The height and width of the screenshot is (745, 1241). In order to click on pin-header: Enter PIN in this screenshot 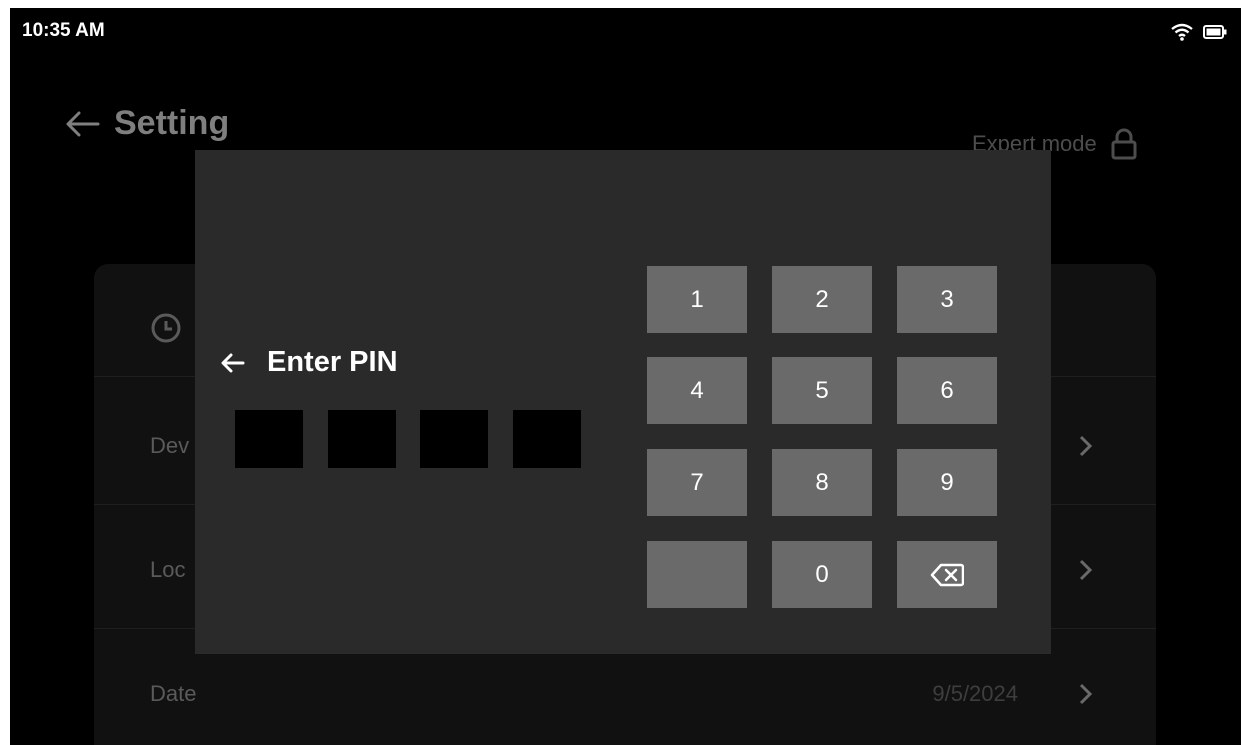, I will do `click(309, 362)`.